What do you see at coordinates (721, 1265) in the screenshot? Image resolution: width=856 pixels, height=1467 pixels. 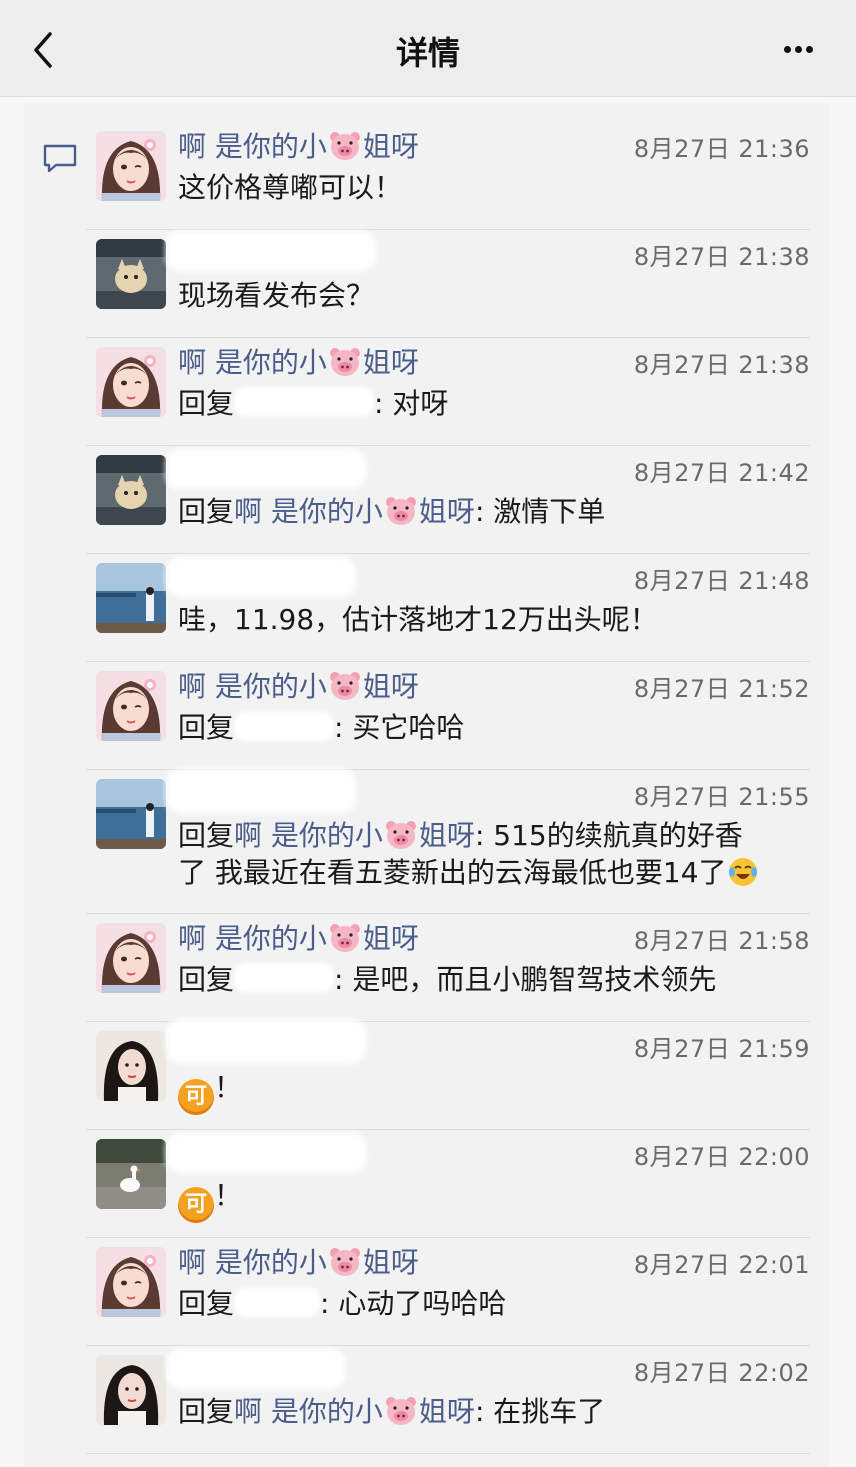 I see `comment-time: 8月27日 22:01` at bounding box center [721, 1265].